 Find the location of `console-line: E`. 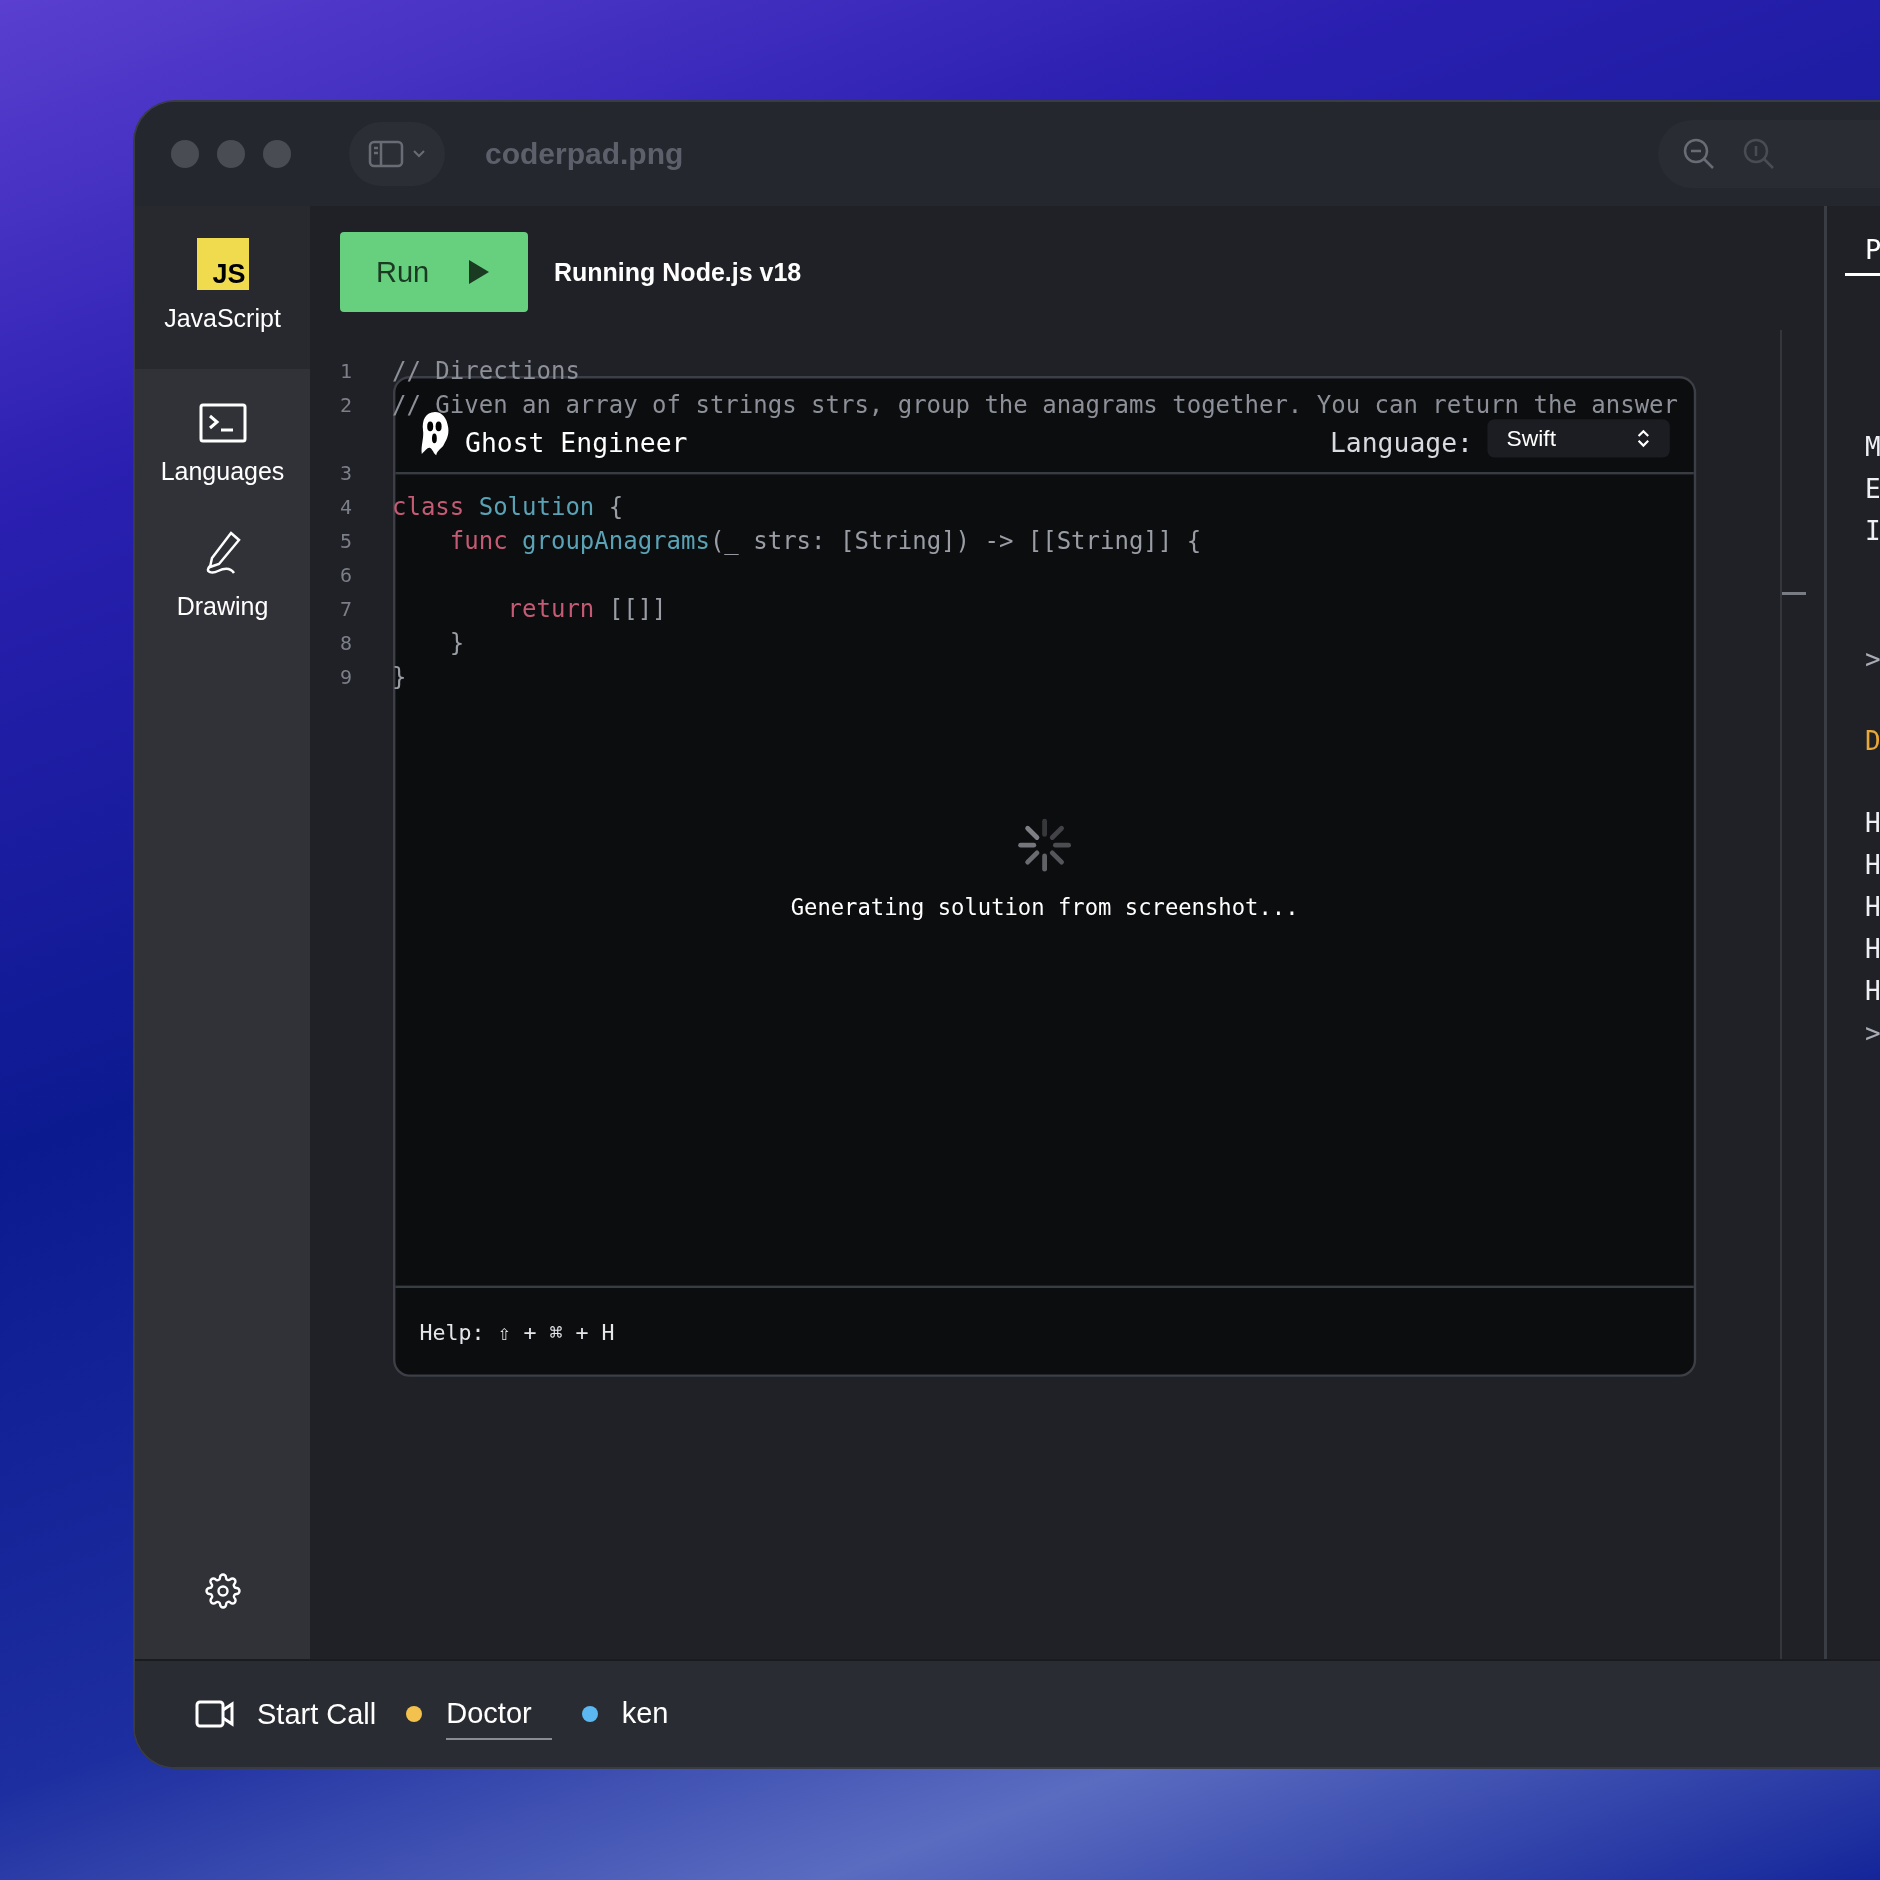

console-line: E is located at coordinates (1872, 489).